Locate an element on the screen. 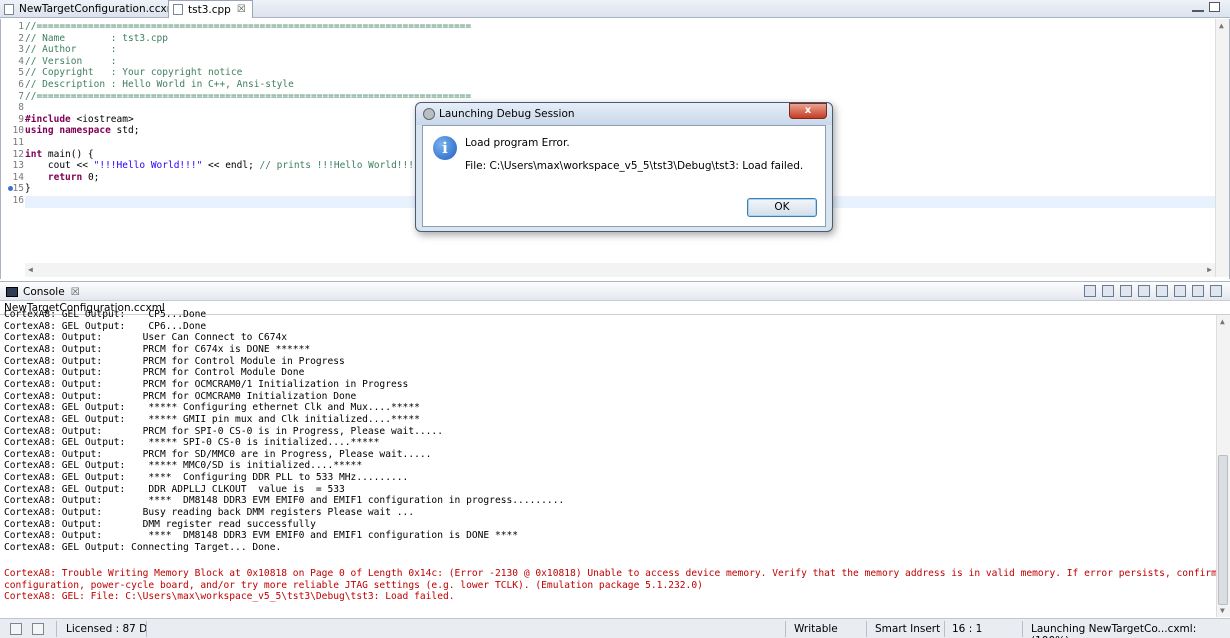 Image resolution: width=1230 pixels, height=638 pixels. maximize-icon is located at coordinates (1214, 7).